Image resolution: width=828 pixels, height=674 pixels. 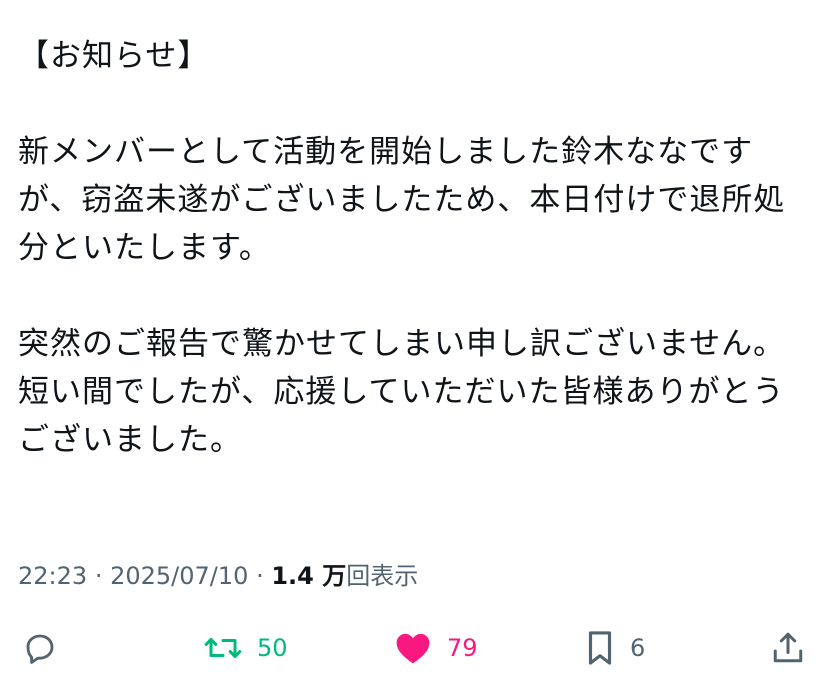 I want to click on like-button: 79, so click(x=435, y=648).